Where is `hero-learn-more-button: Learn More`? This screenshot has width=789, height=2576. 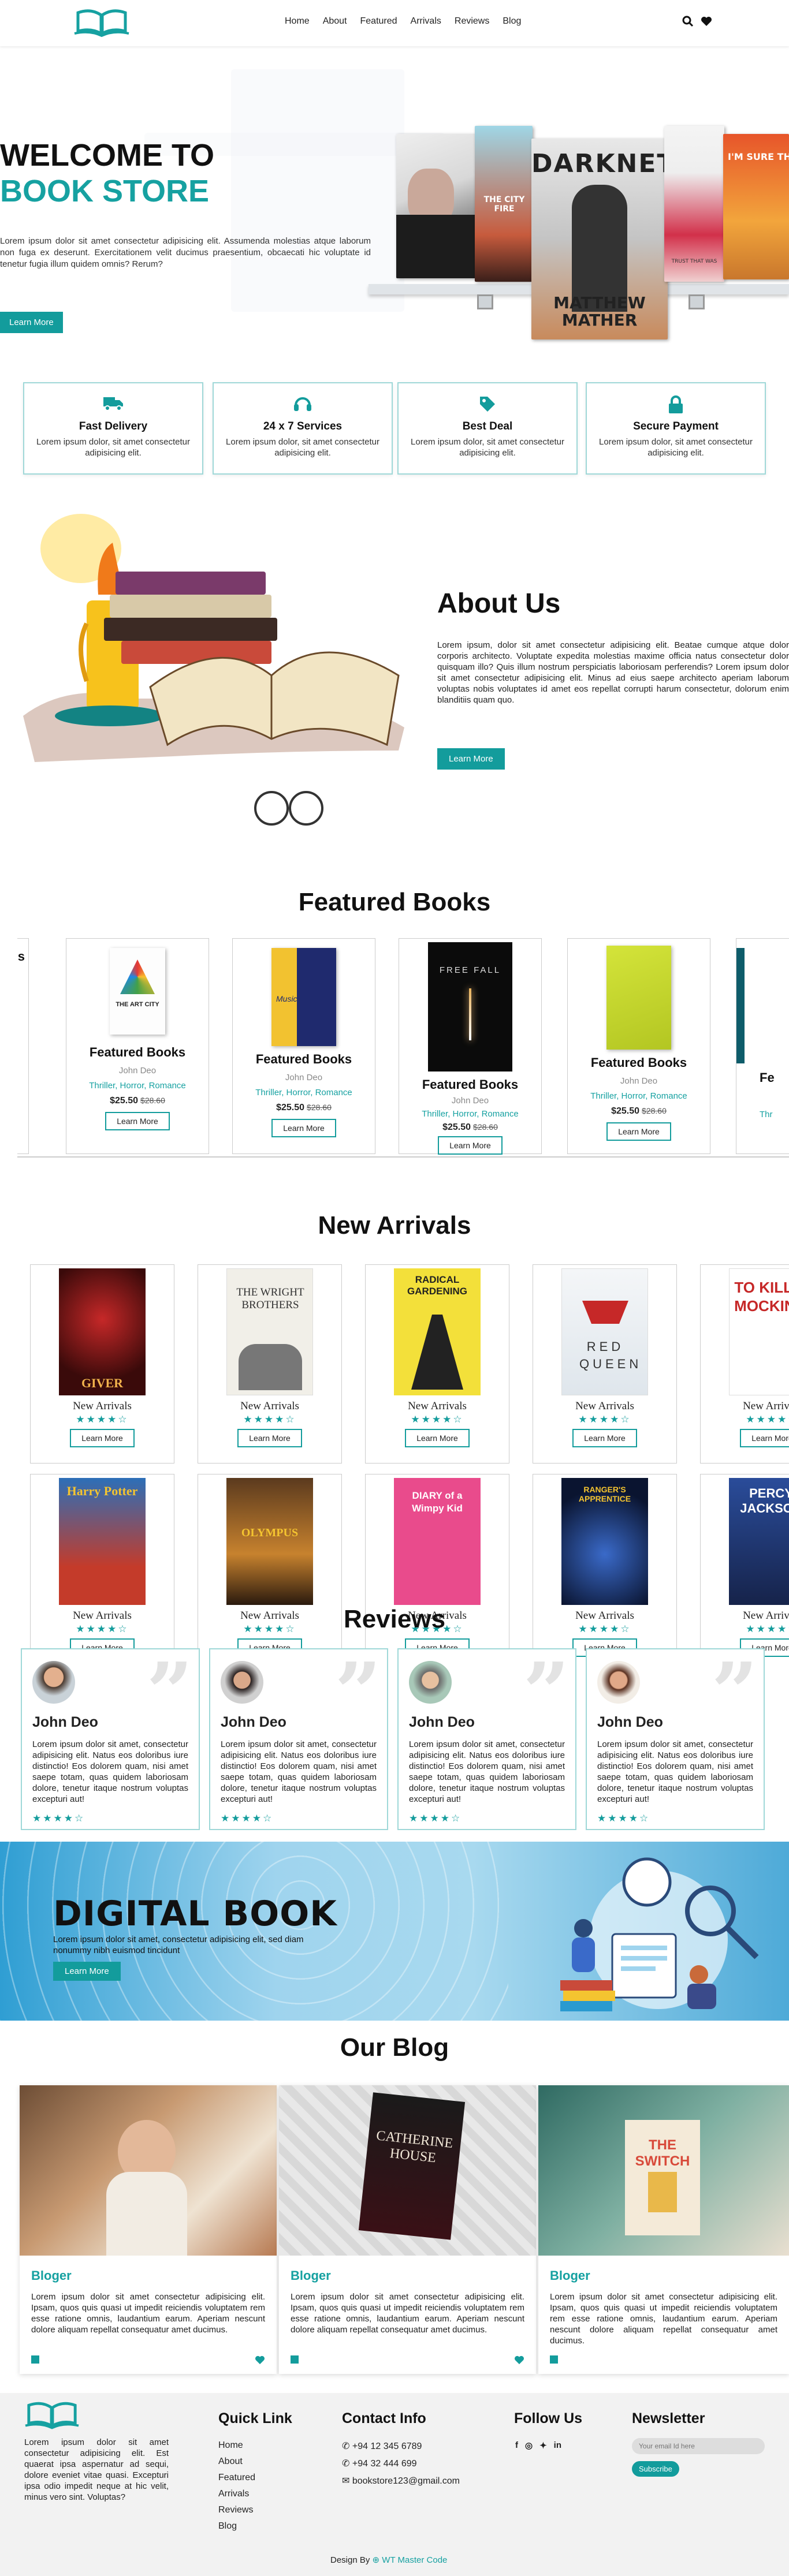
hero-learn-more-button: Learn More is located at coordinates (32, 322).